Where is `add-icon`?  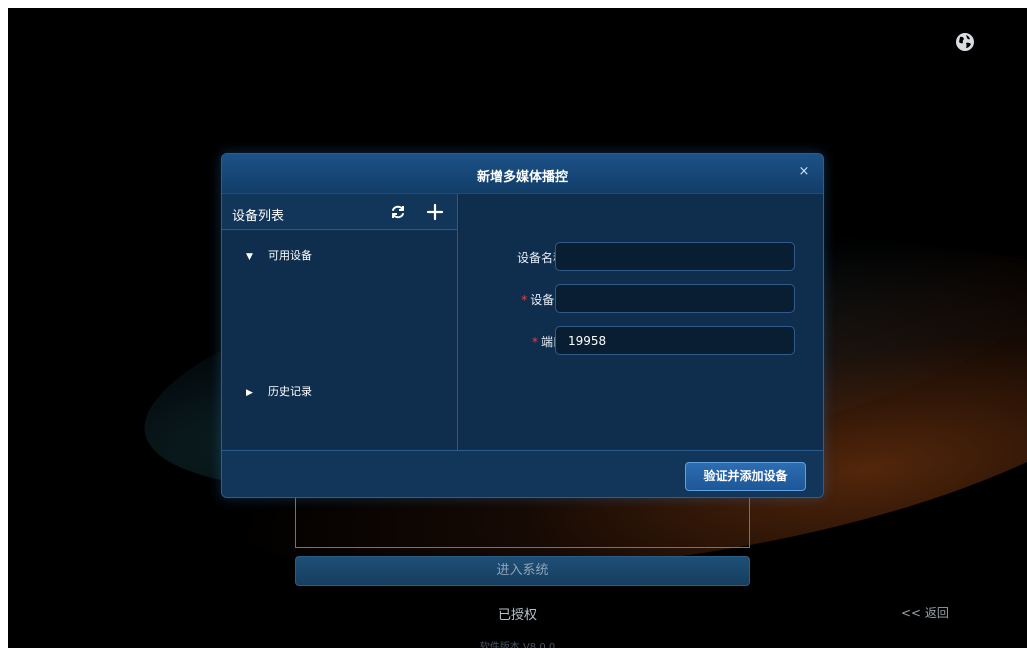 add-icon is located at coordinates (435, 212).